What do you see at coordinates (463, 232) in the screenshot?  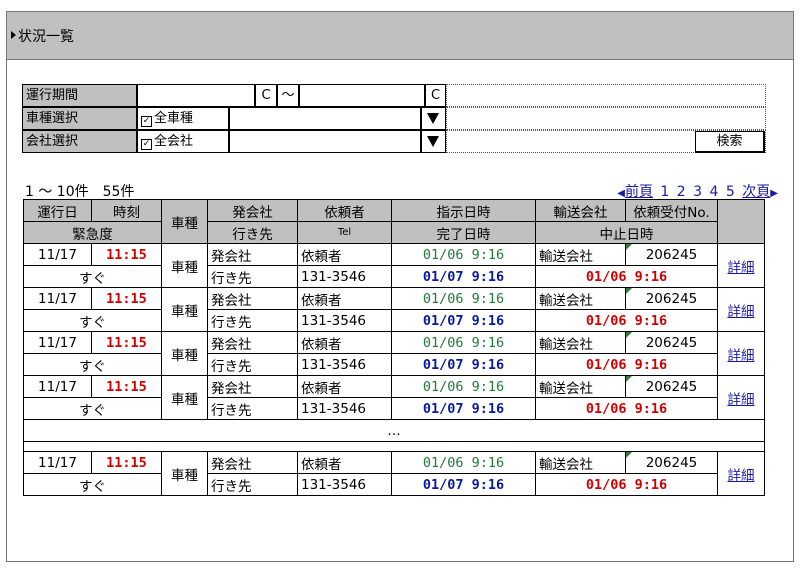 I see `col-header-complete: 完了日時` at bounding box center [463, 232].